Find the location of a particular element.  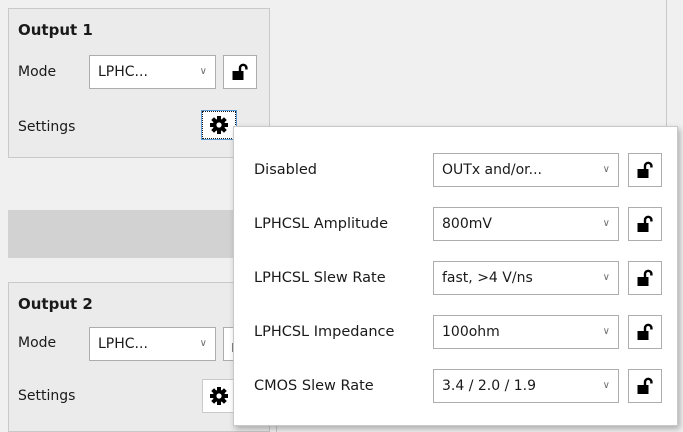

output1-panel: Output 1 Mode LPHC... ∨ Settings is located at coordinates (139, 83).